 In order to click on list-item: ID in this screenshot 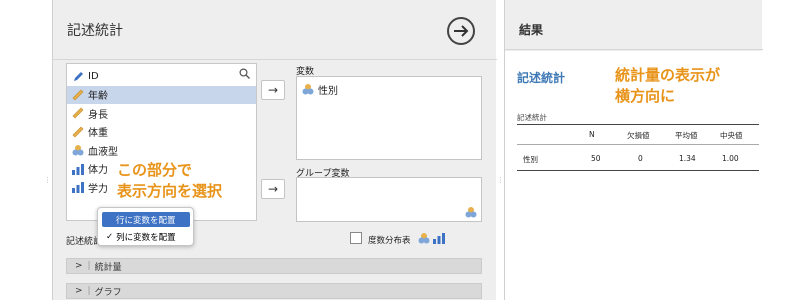, I will do `click(161, 76)`.